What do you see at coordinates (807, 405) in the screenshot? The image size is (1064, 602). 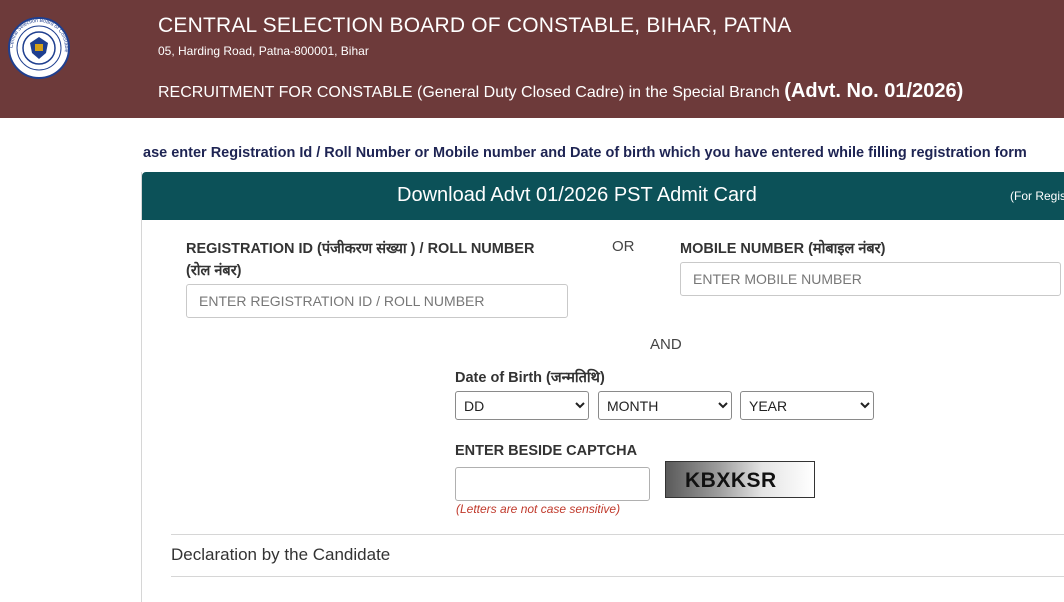 I see `dob-year-select: YEAR` at bounding box center [807, 405].